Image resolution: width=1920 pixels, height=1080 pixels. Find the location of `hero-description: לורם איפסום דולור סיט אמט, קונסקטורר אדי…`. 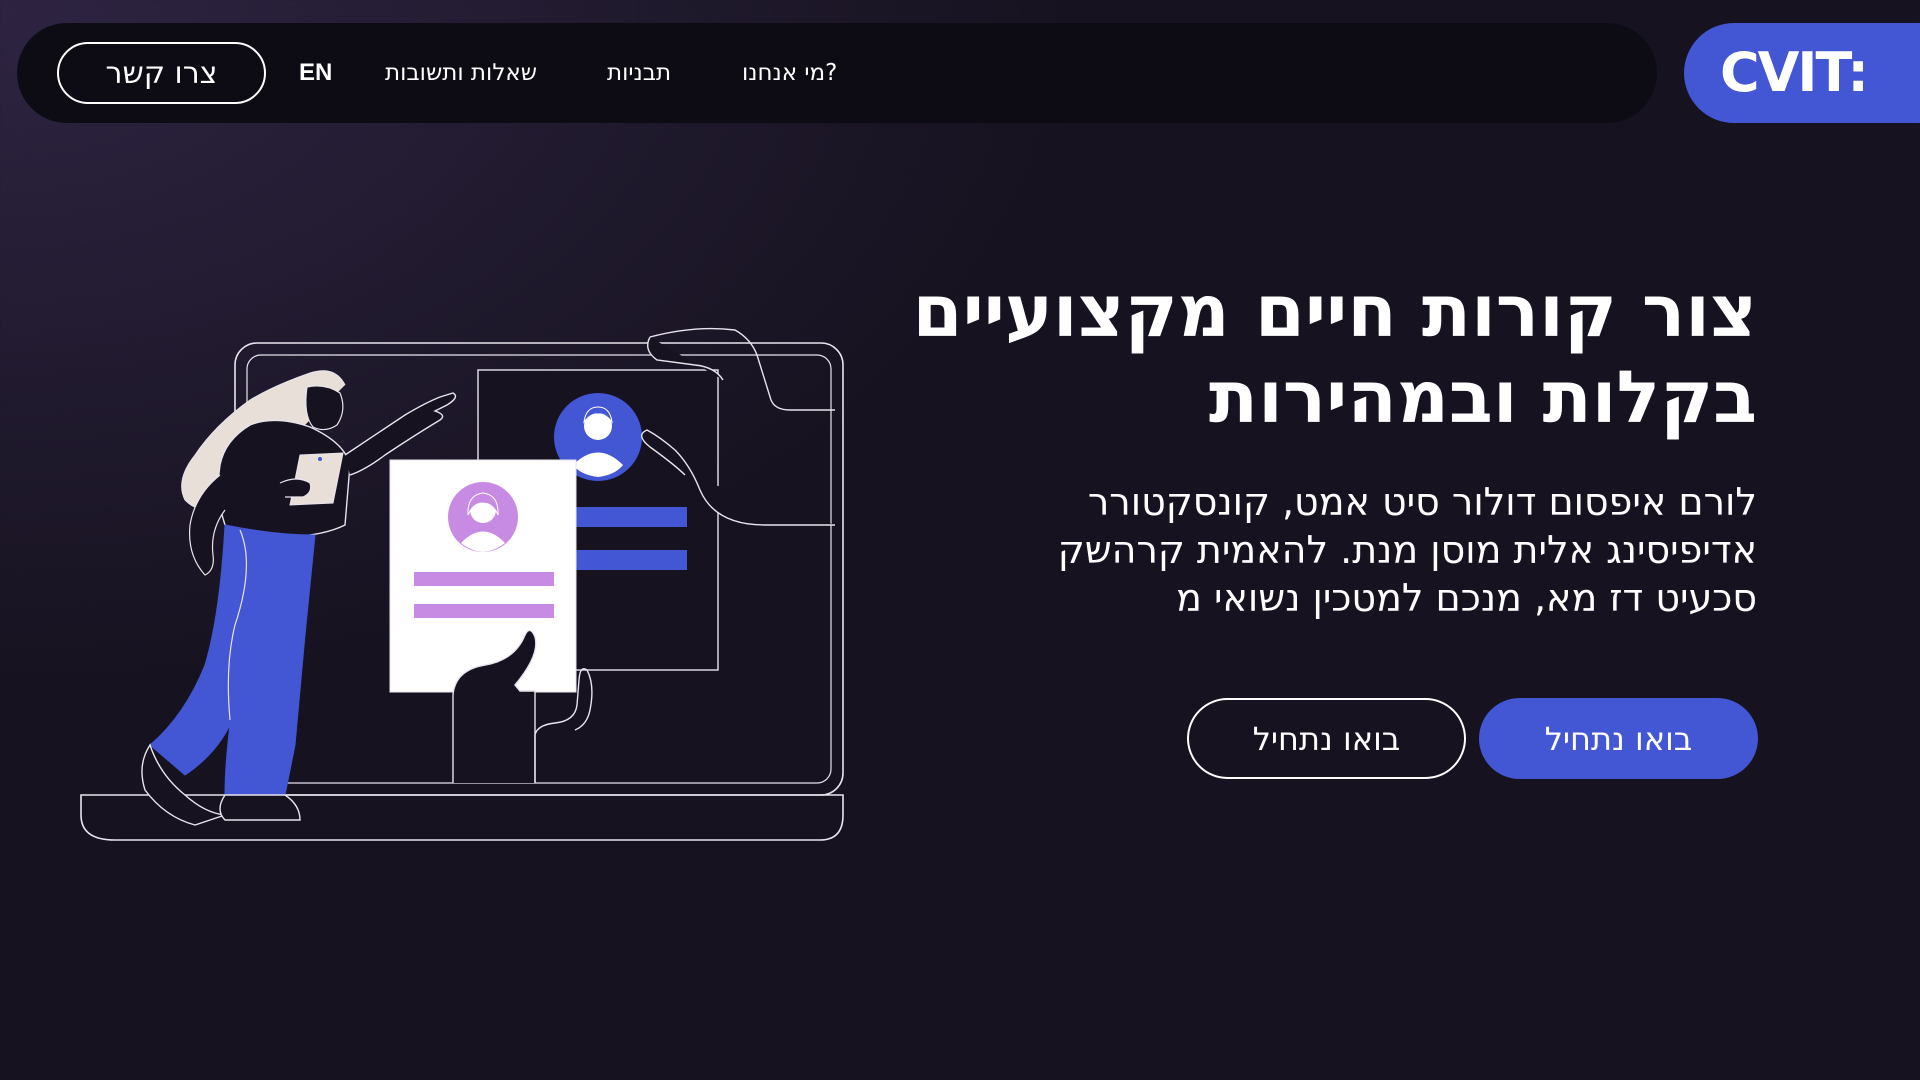

hero-description: לורם איפסום דולור סיט אמט, קונסקטורר אדי… is located at coordinates (1407, 550).